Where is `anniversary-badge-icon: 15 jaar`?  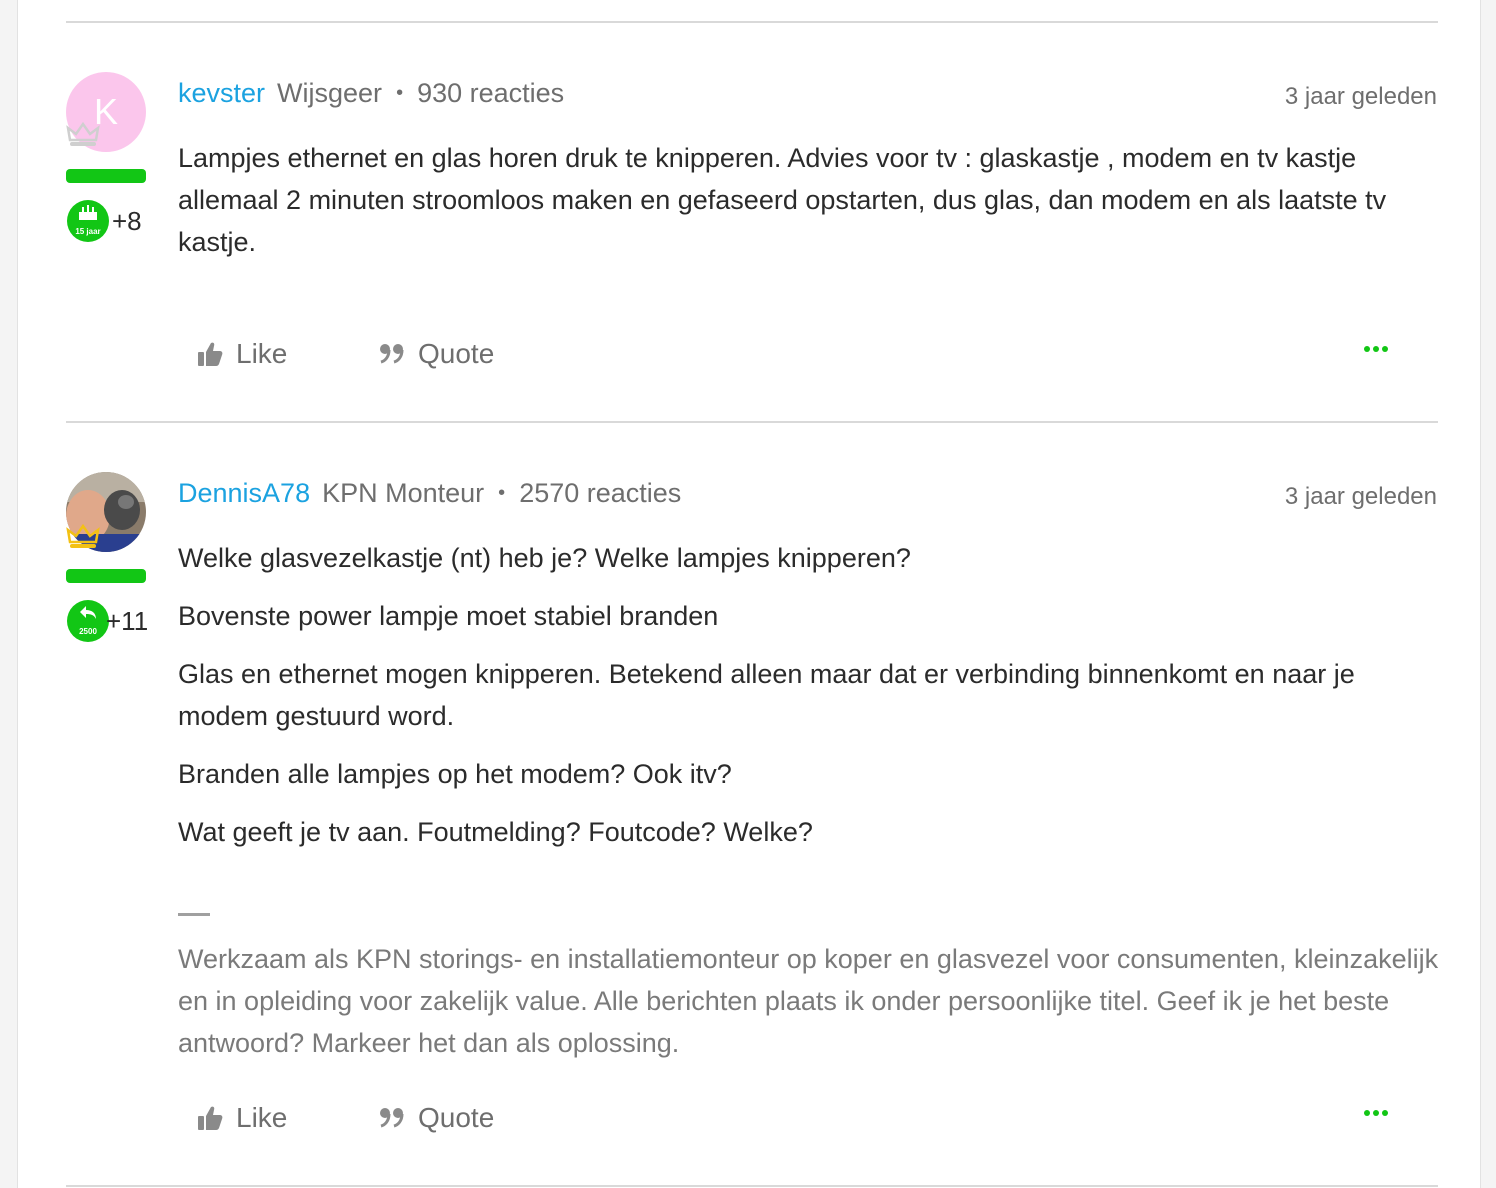 anniversary-badge-icon: 15 jaar is located at coordinates (88, 221).